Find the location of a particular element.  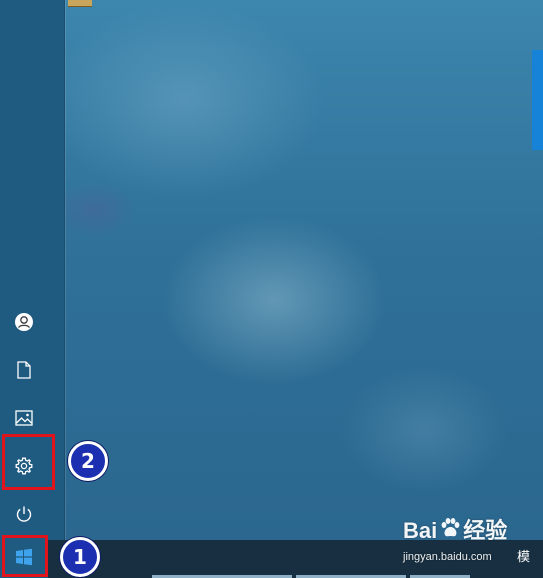

highlight-start-box is located at coordinates (25, 556).